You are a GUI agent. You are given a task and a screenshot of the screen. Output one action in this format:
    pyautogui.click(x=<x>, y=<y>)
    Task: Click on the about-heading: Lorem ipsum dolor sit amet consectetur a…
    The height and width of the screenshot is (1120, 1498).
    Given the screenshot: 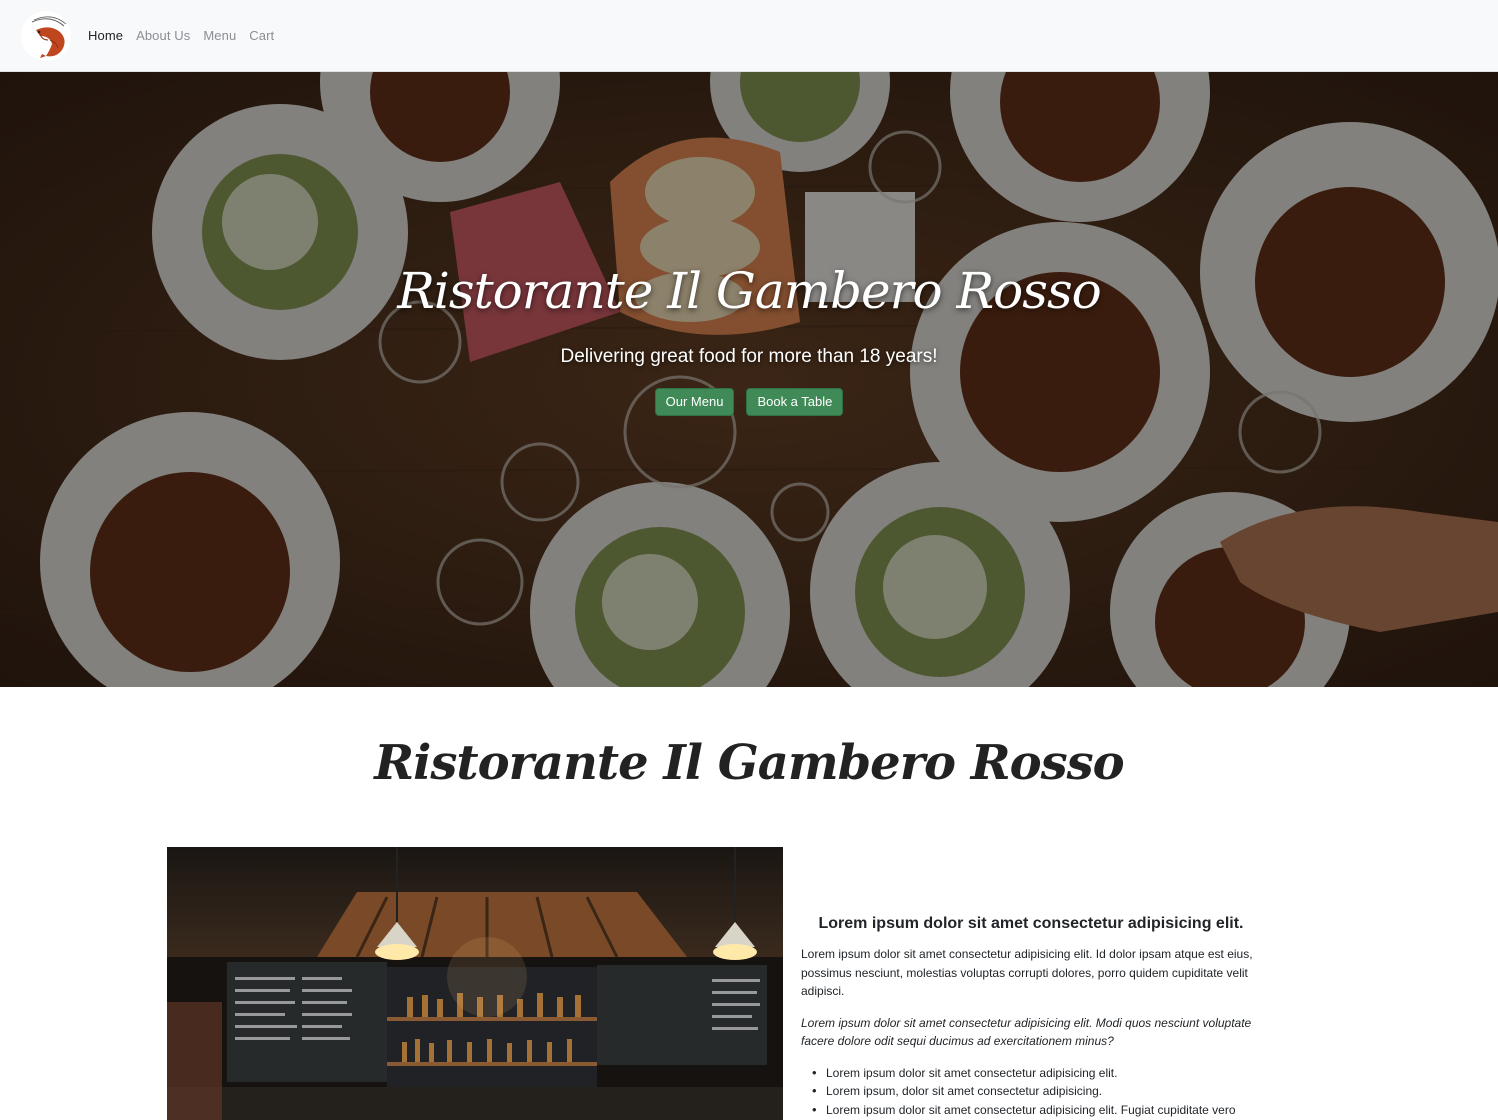 What is the action you would take?
    pyautogui.click(x=1031, y=923)
    